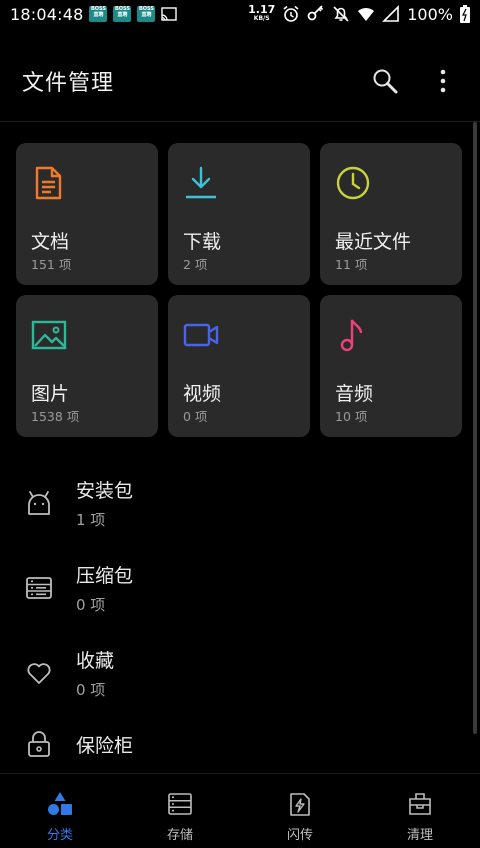  Describe the element at coordinates (353, 183) in the screenshot. I see `clock-icon` at that location.